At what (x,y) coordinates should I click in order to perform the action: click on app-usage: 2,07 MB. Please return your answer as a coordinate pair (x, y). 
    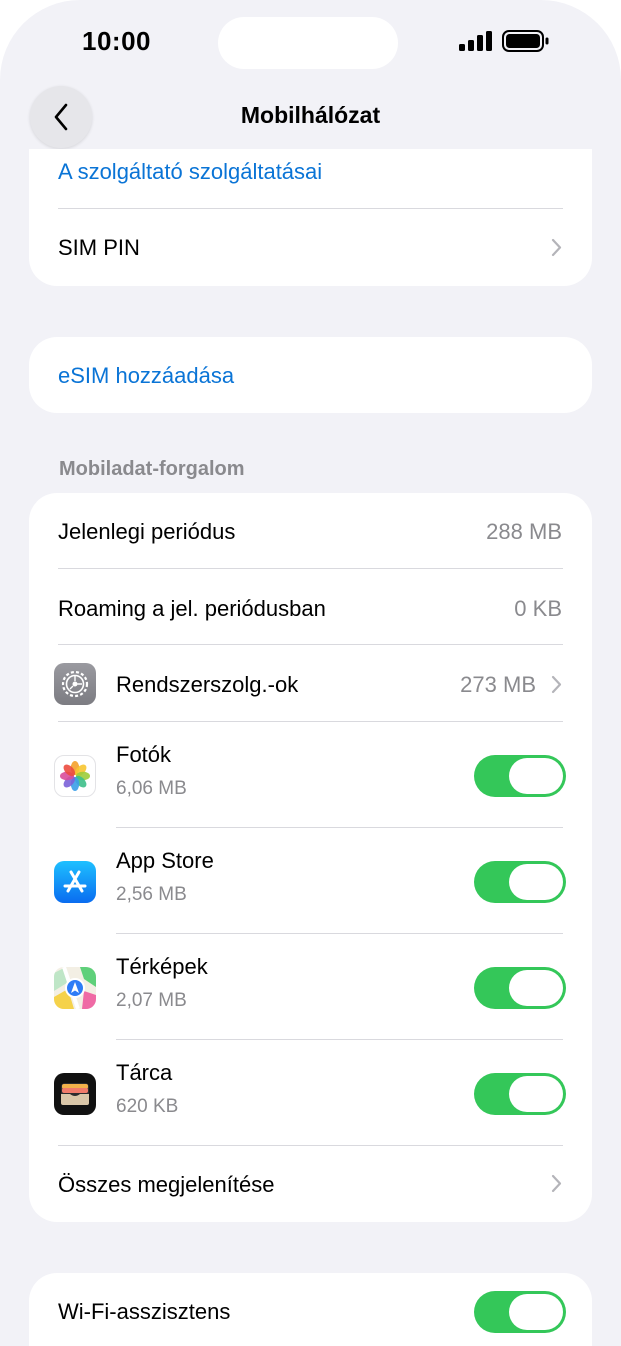
    Looking at the image, I should click on (151, 1000).